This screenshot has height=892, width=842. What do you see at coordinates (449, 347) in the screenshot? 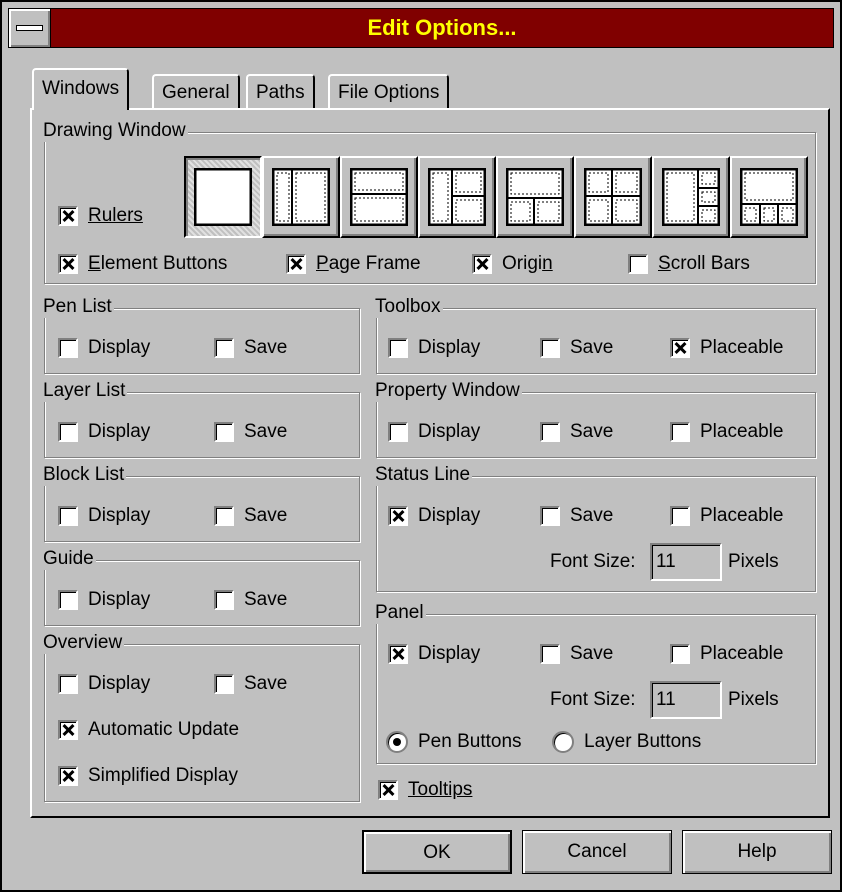
I see `toolbox-display-label: Display` at bounding box center [449, 347].